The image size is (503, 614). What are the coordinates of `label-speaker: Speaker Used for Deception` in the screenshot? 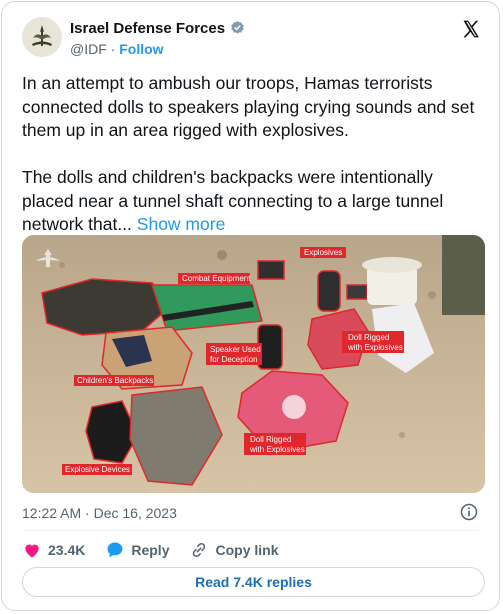 It's located at (234, 354).